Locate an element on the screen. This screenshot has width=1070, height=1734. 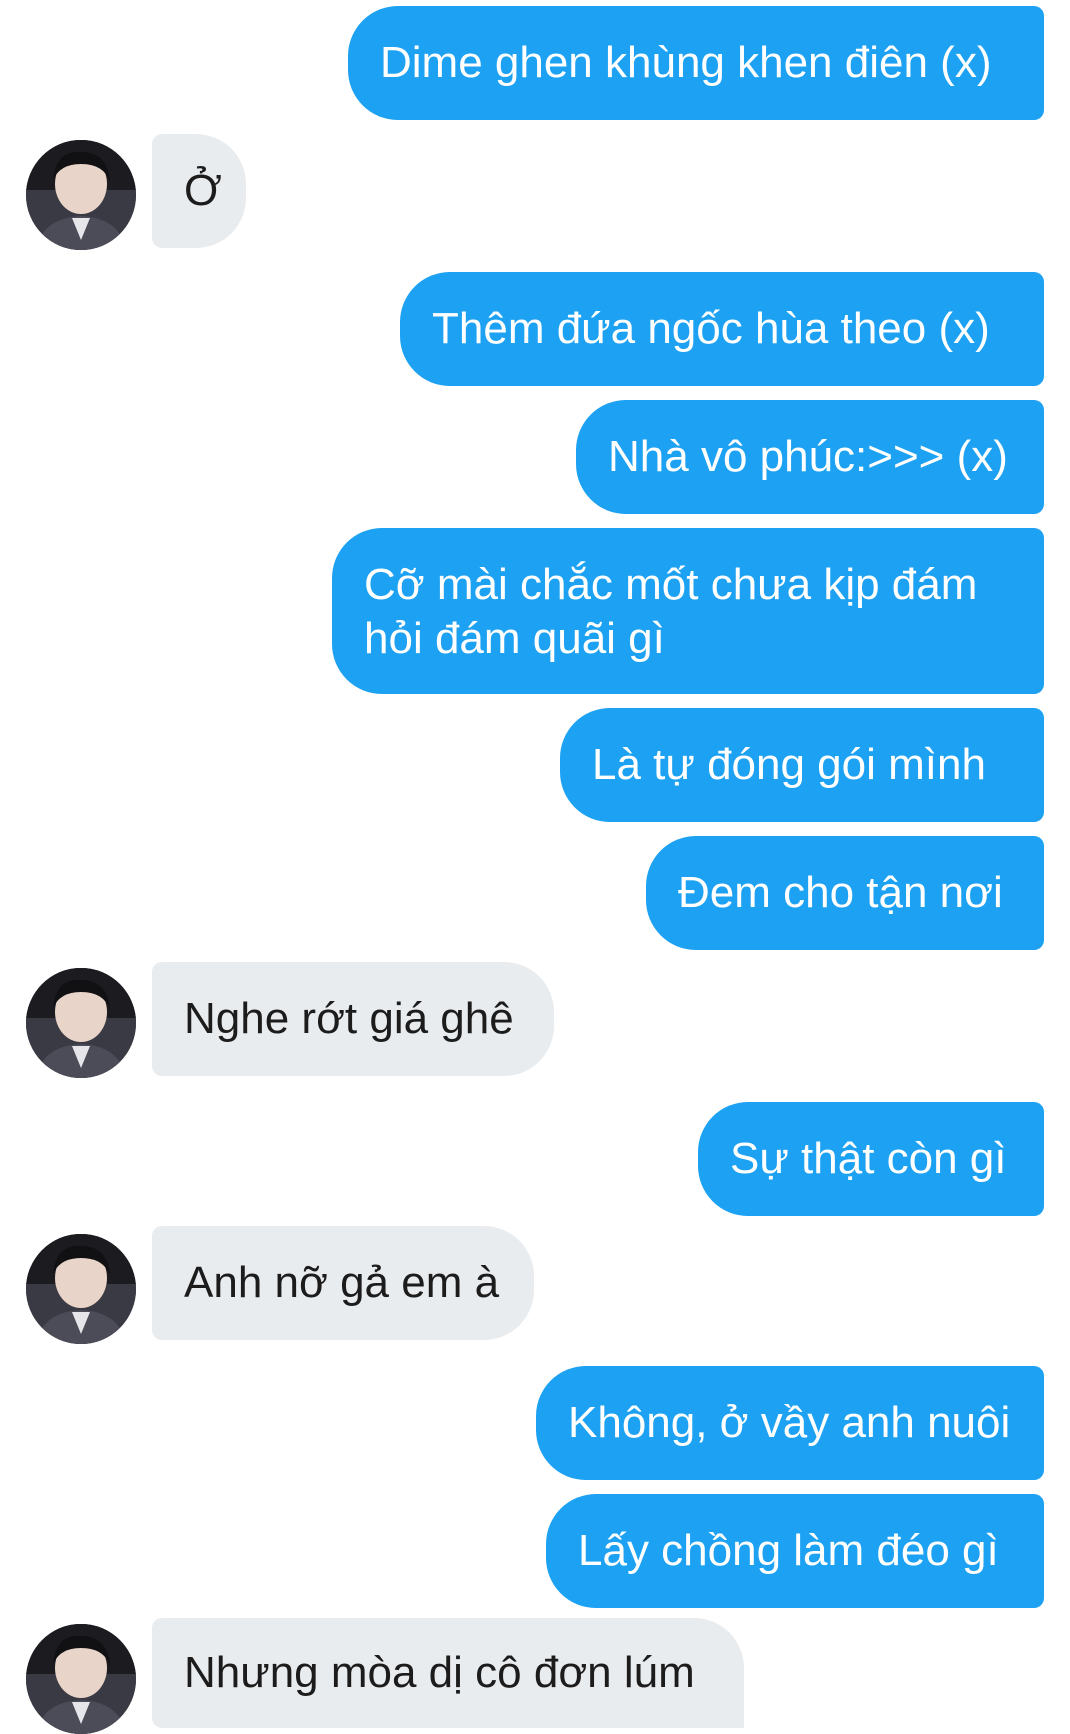
message-text: Ở is located at coordinates (203, 190).